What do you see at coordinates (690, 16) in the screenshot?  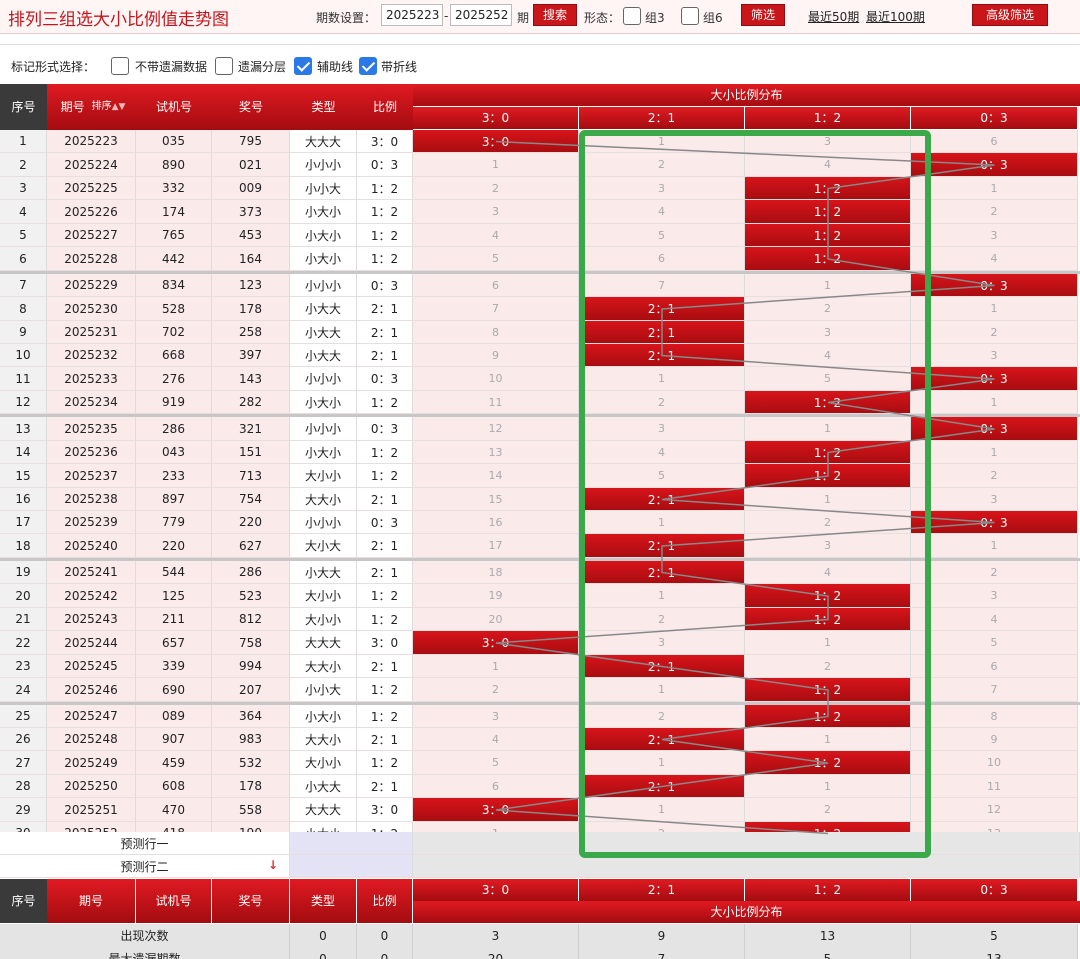 I see `zu6-checkbox` at bounding box center [690, 16].